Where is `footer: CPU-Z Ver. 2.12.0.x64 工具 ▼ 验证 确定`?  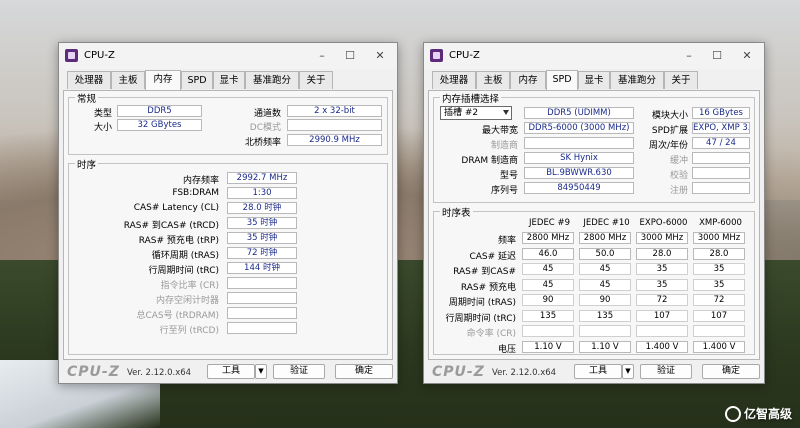
footer: CPU-Z Ver. 2.12.0.x64 工具 ▼ 验证 确定 is located at coordinates (228, 372).